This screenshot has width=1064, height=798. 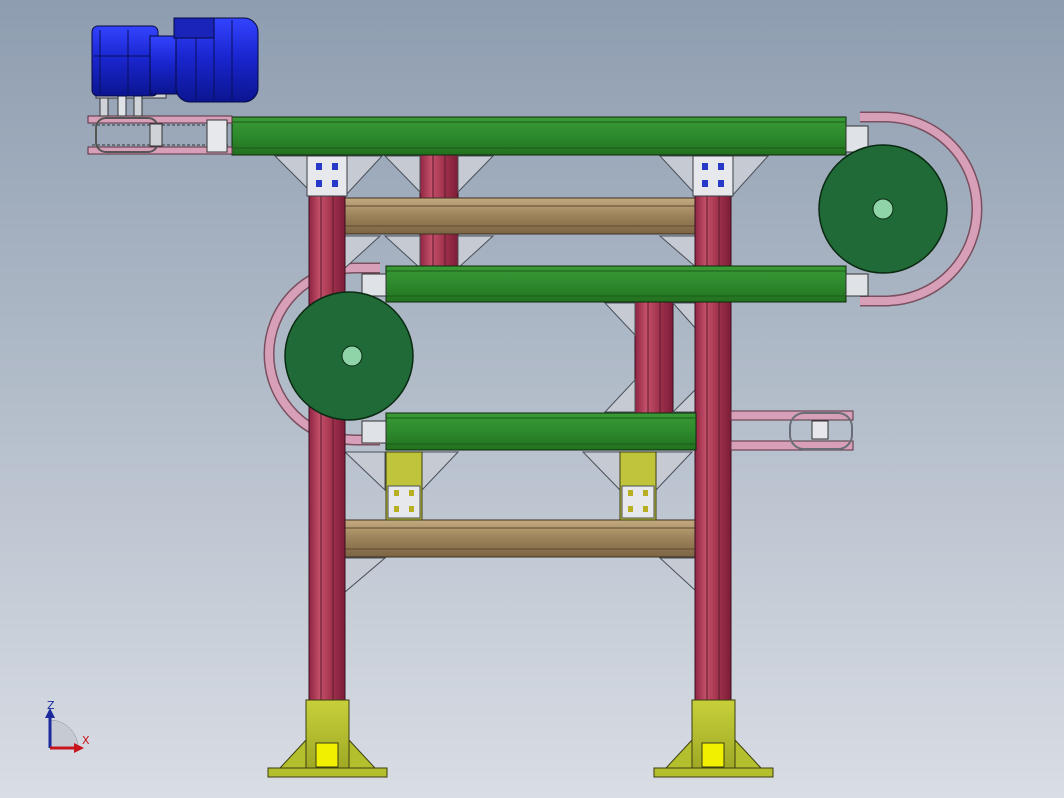 What do you see at coordinates (529, 431) in the screenshot?
I see `lower-conveyor` at bounding box center [529, 431].